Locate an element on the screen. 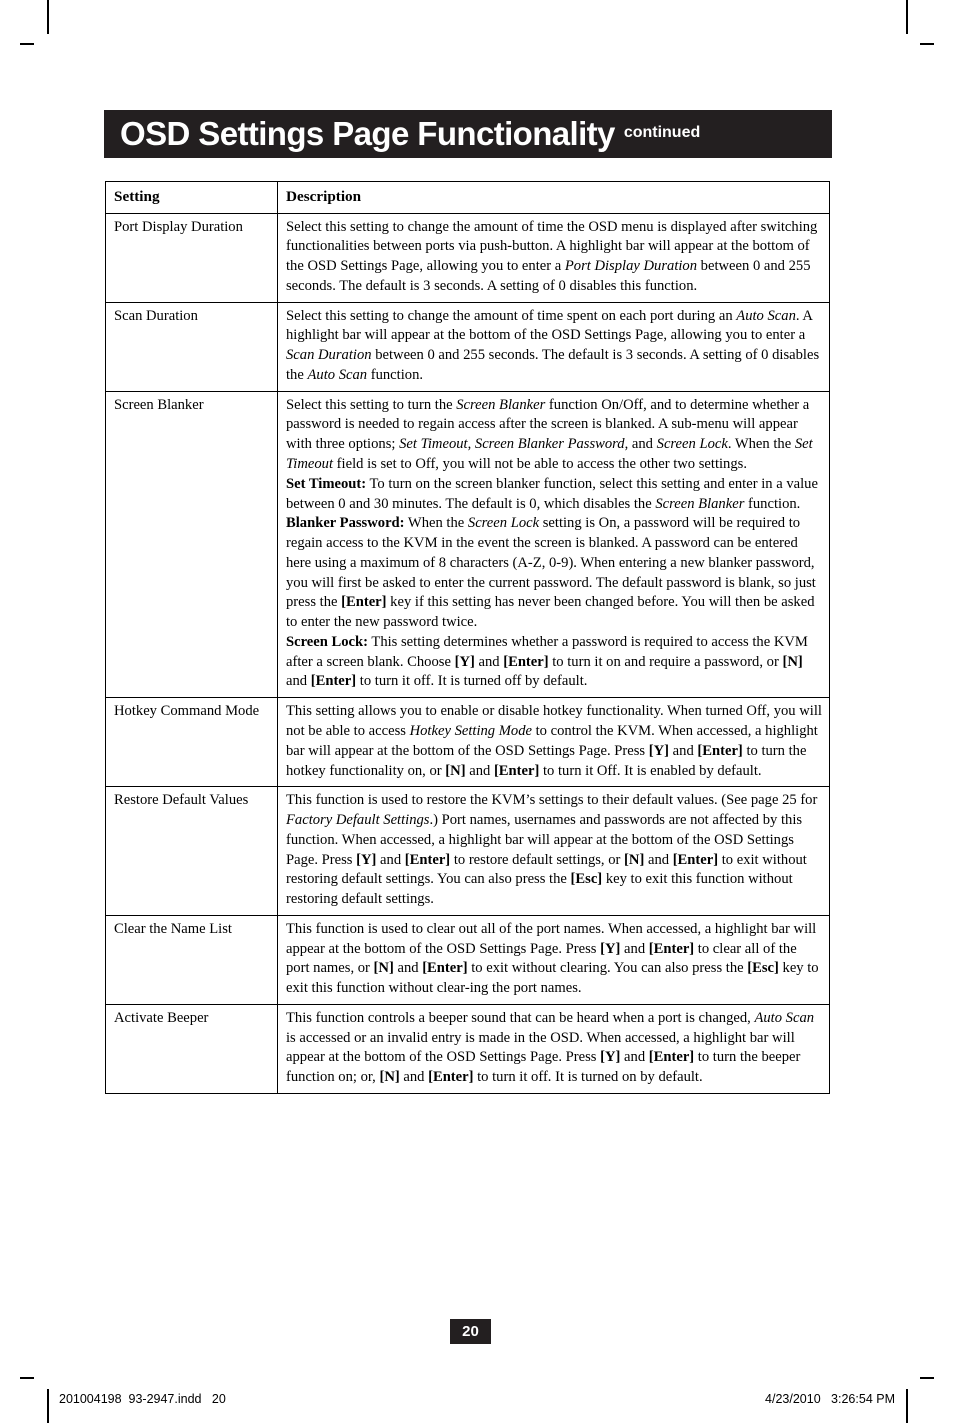  crop-mark-bottom-left-vertical is located at coordinates (48, 1406).